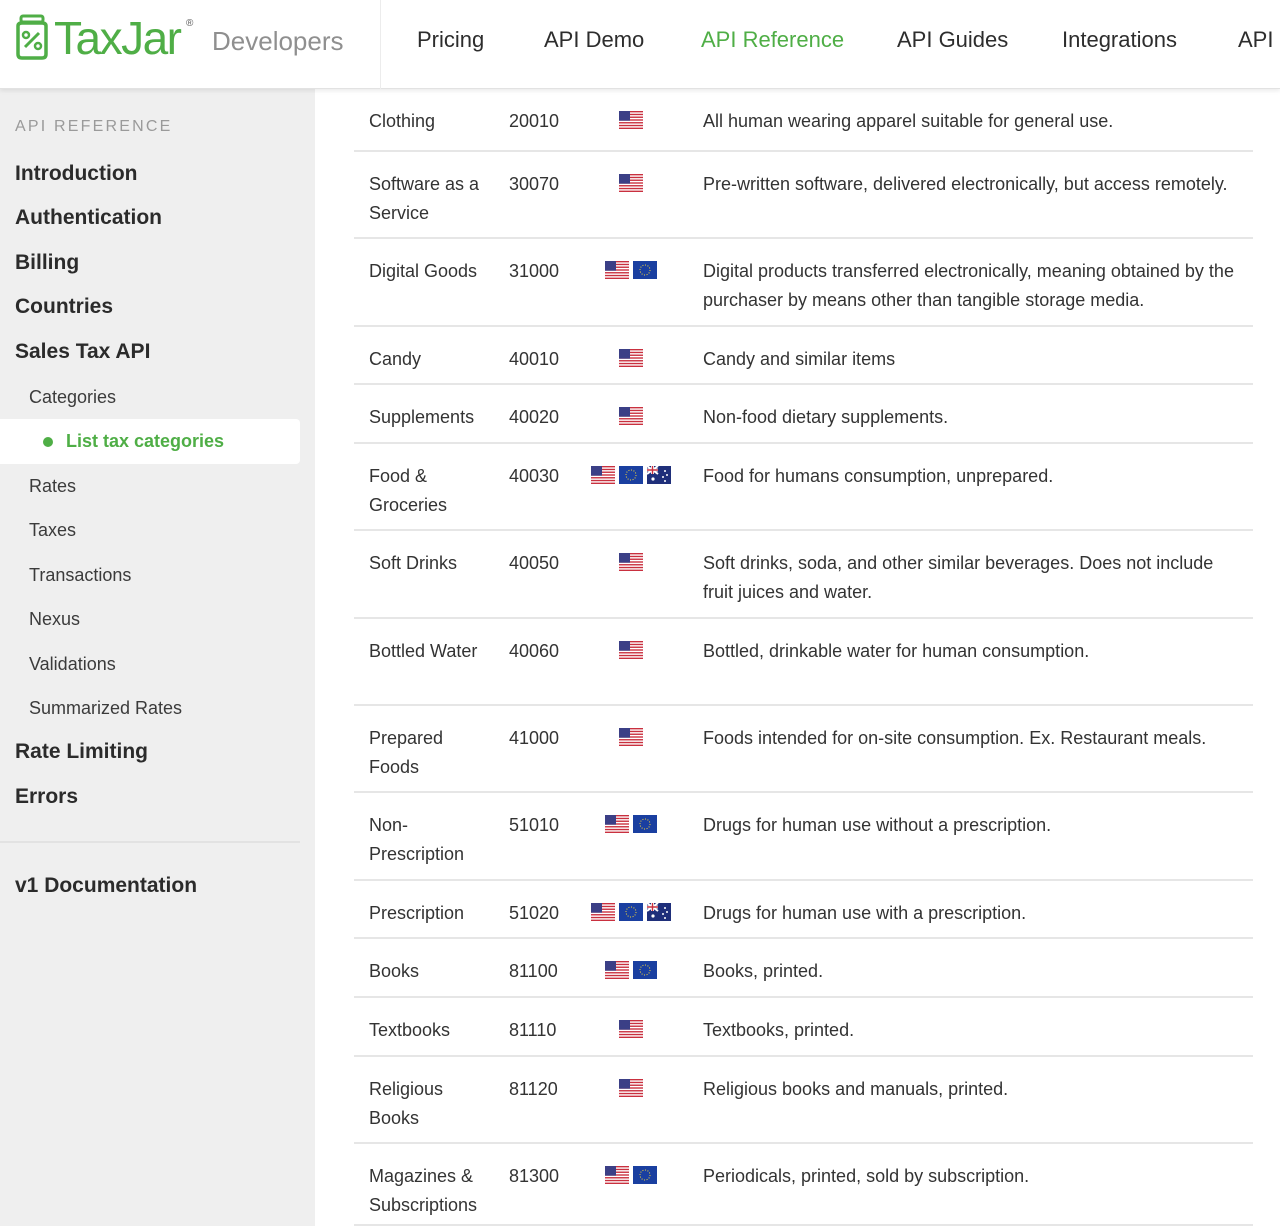  I want to click on category-description: Books, printed., so click(763, 971).